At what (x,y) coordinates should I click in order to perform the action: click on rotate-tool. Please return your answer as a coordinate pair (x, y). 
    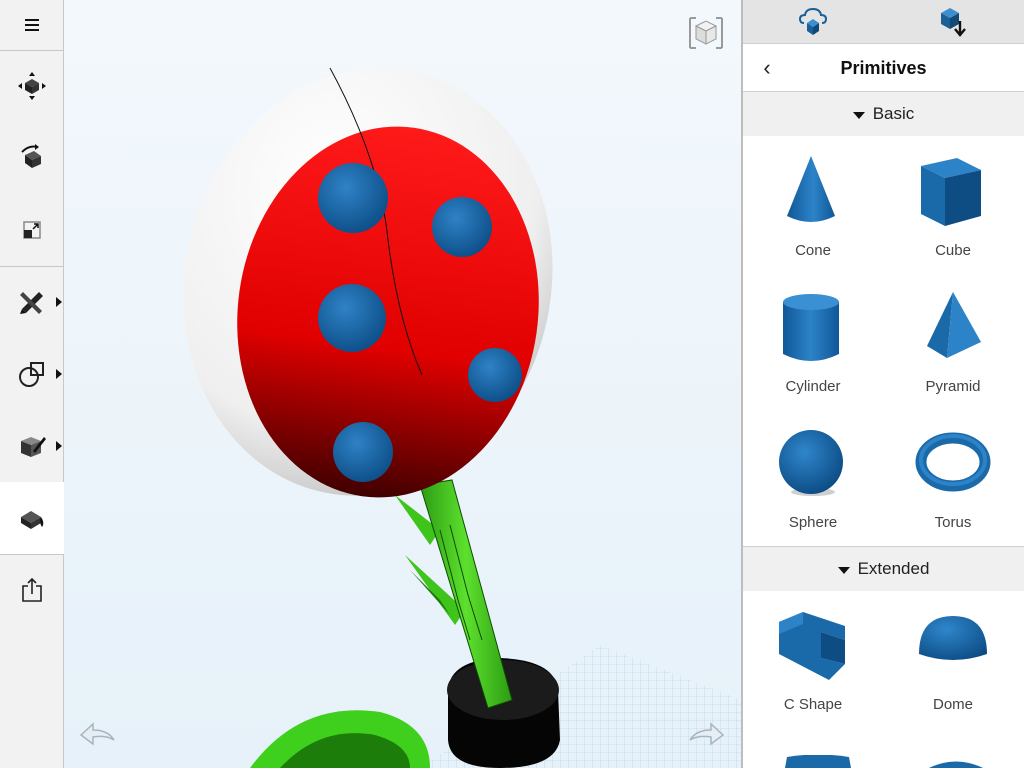
    Looking at the image, I should click on (32, 158).